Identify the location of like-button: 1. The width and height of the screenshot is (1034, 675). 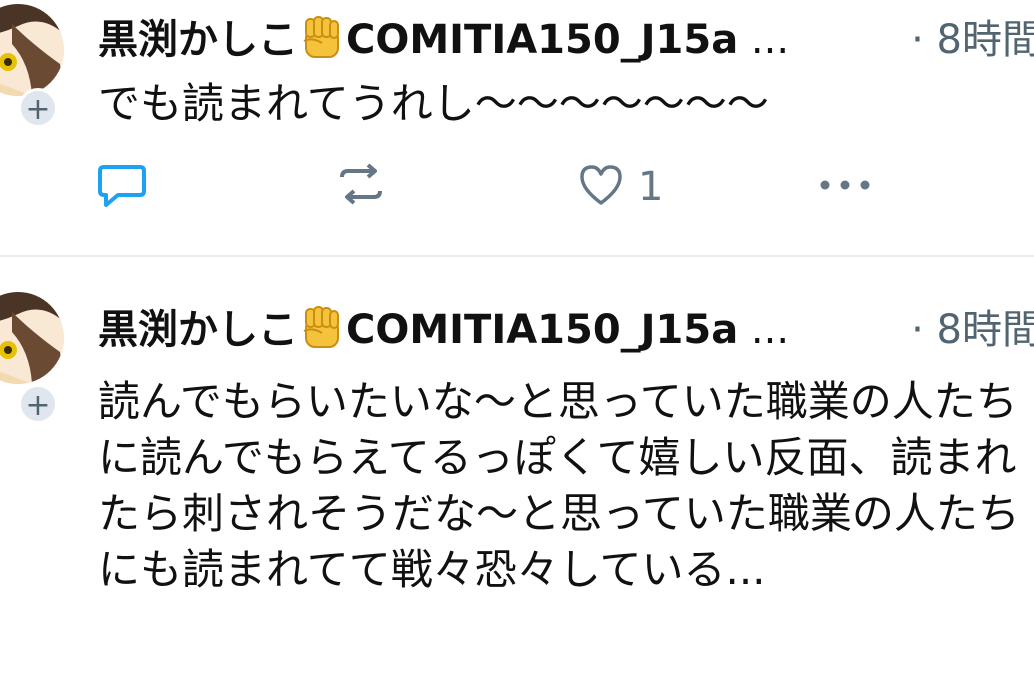
(620, 187).